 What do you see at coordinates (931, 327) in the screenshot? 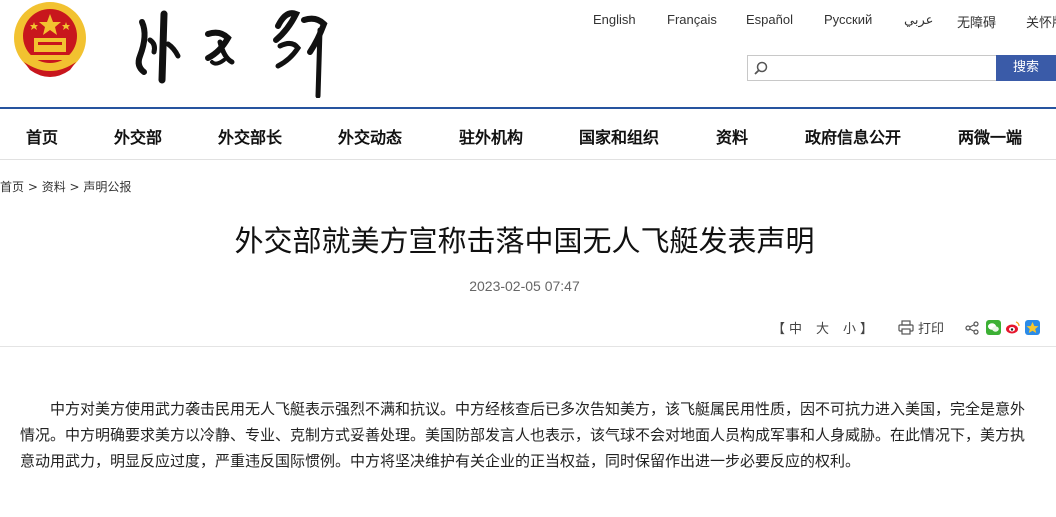
I see `print-button: 打印` at bounding box center [931, 327].